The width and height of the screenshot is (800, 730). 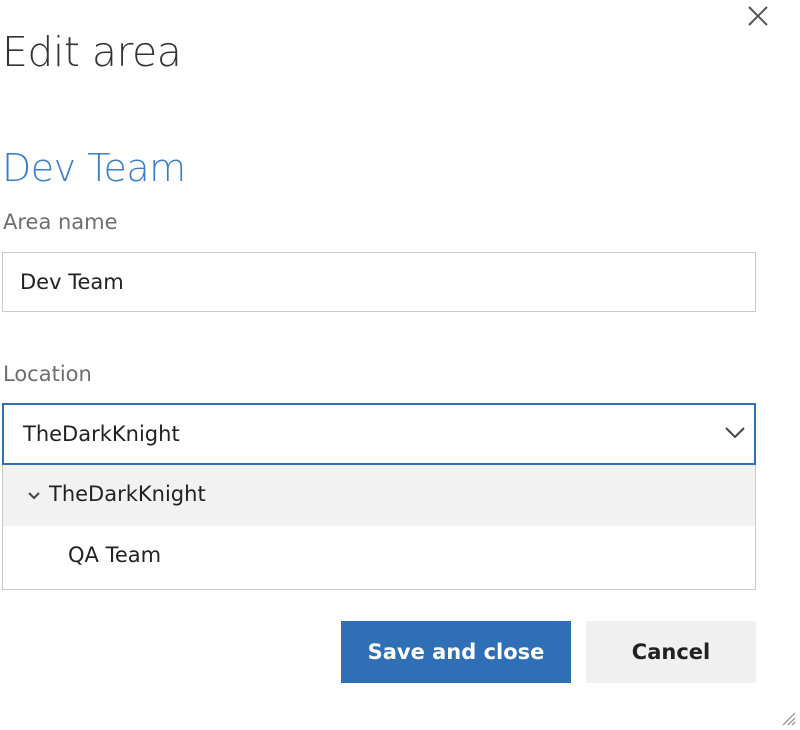 What do you see at coordinates (379, 556) in the screenshot?
I see `tree-item-child: QA Team` at bounding box center [379, 556].